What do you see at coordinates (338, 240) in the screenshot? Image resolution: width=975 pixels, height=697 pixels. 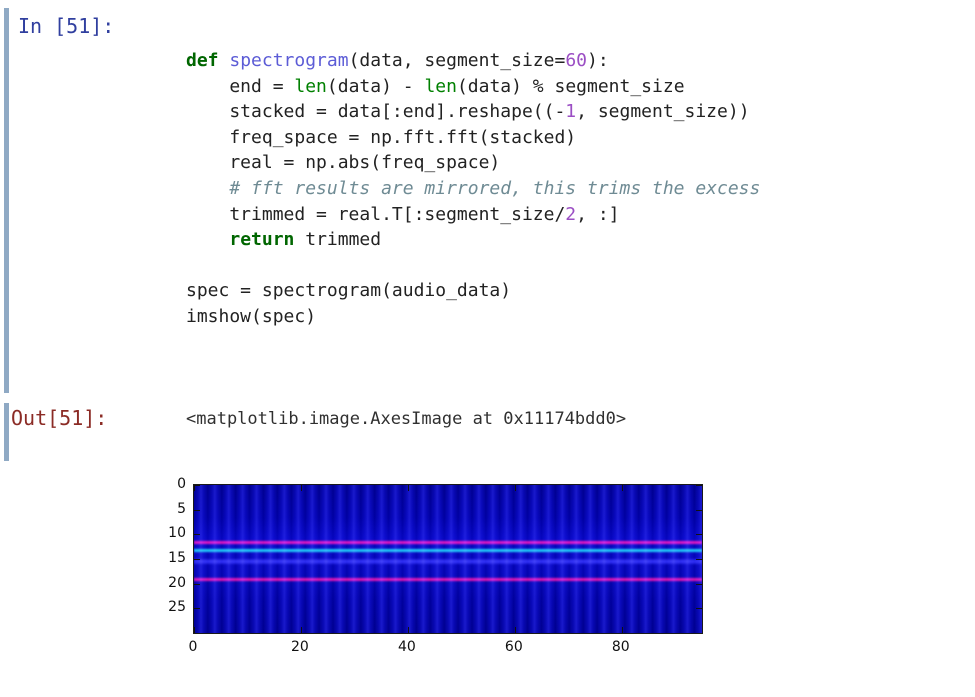 I see `code-token: trimmed` at bounding box center [338, 240].